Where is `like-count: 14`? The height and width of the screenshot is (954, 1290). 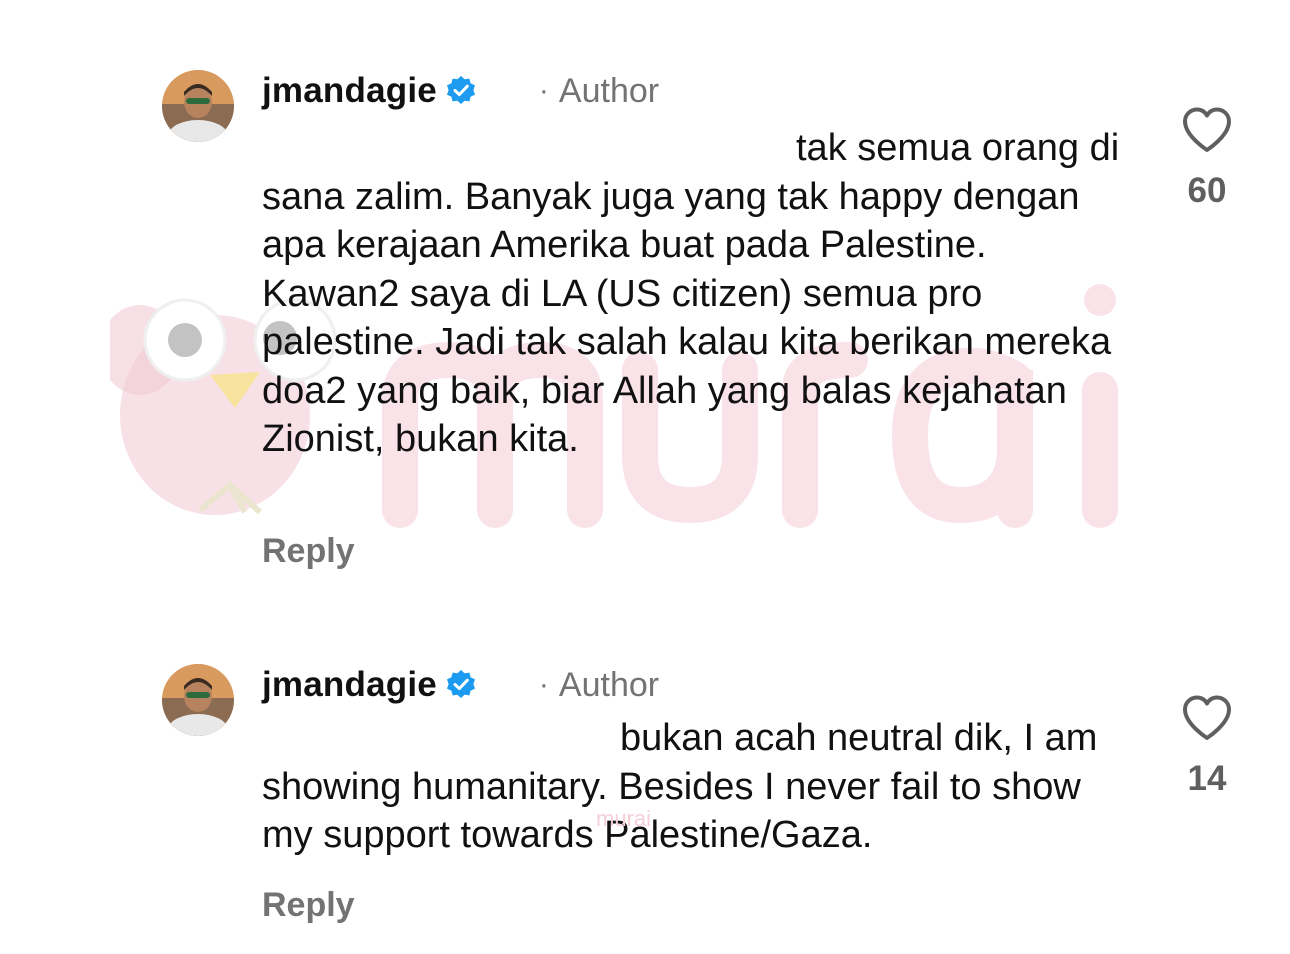 like-count: 14 is located at coordinates (1207, 778).